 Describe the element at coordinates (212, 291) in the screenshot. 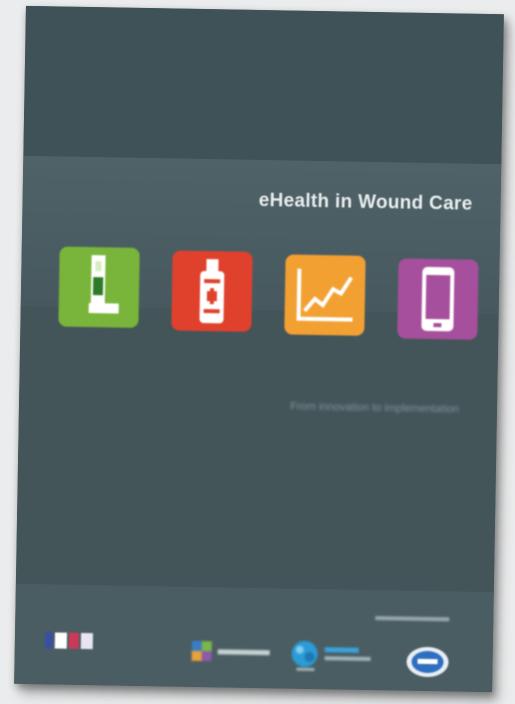

I see `usb-stick-icon` at that location.